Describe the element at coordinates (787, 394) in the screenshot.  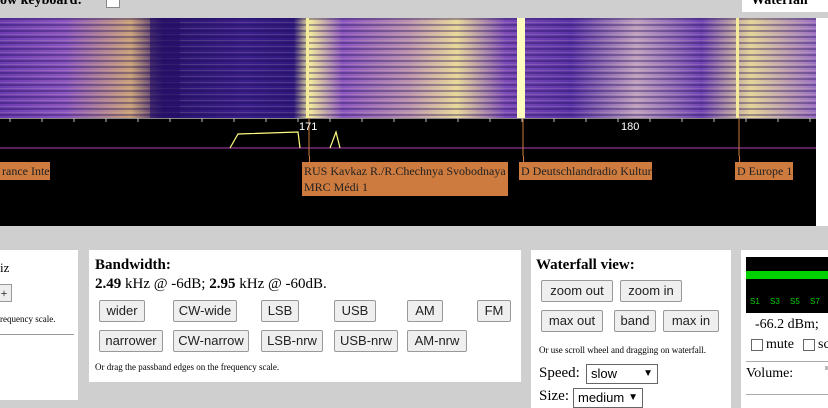
I see `audio-divider-bottom` at that location.